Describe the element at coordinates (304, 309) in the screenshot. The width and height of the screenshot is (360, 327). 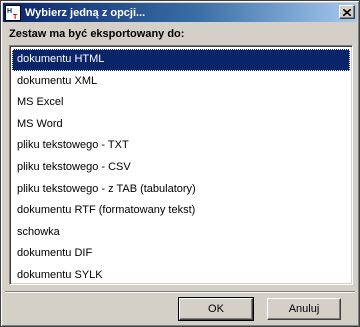
I see `cancel-button: Anuluj` at that location.